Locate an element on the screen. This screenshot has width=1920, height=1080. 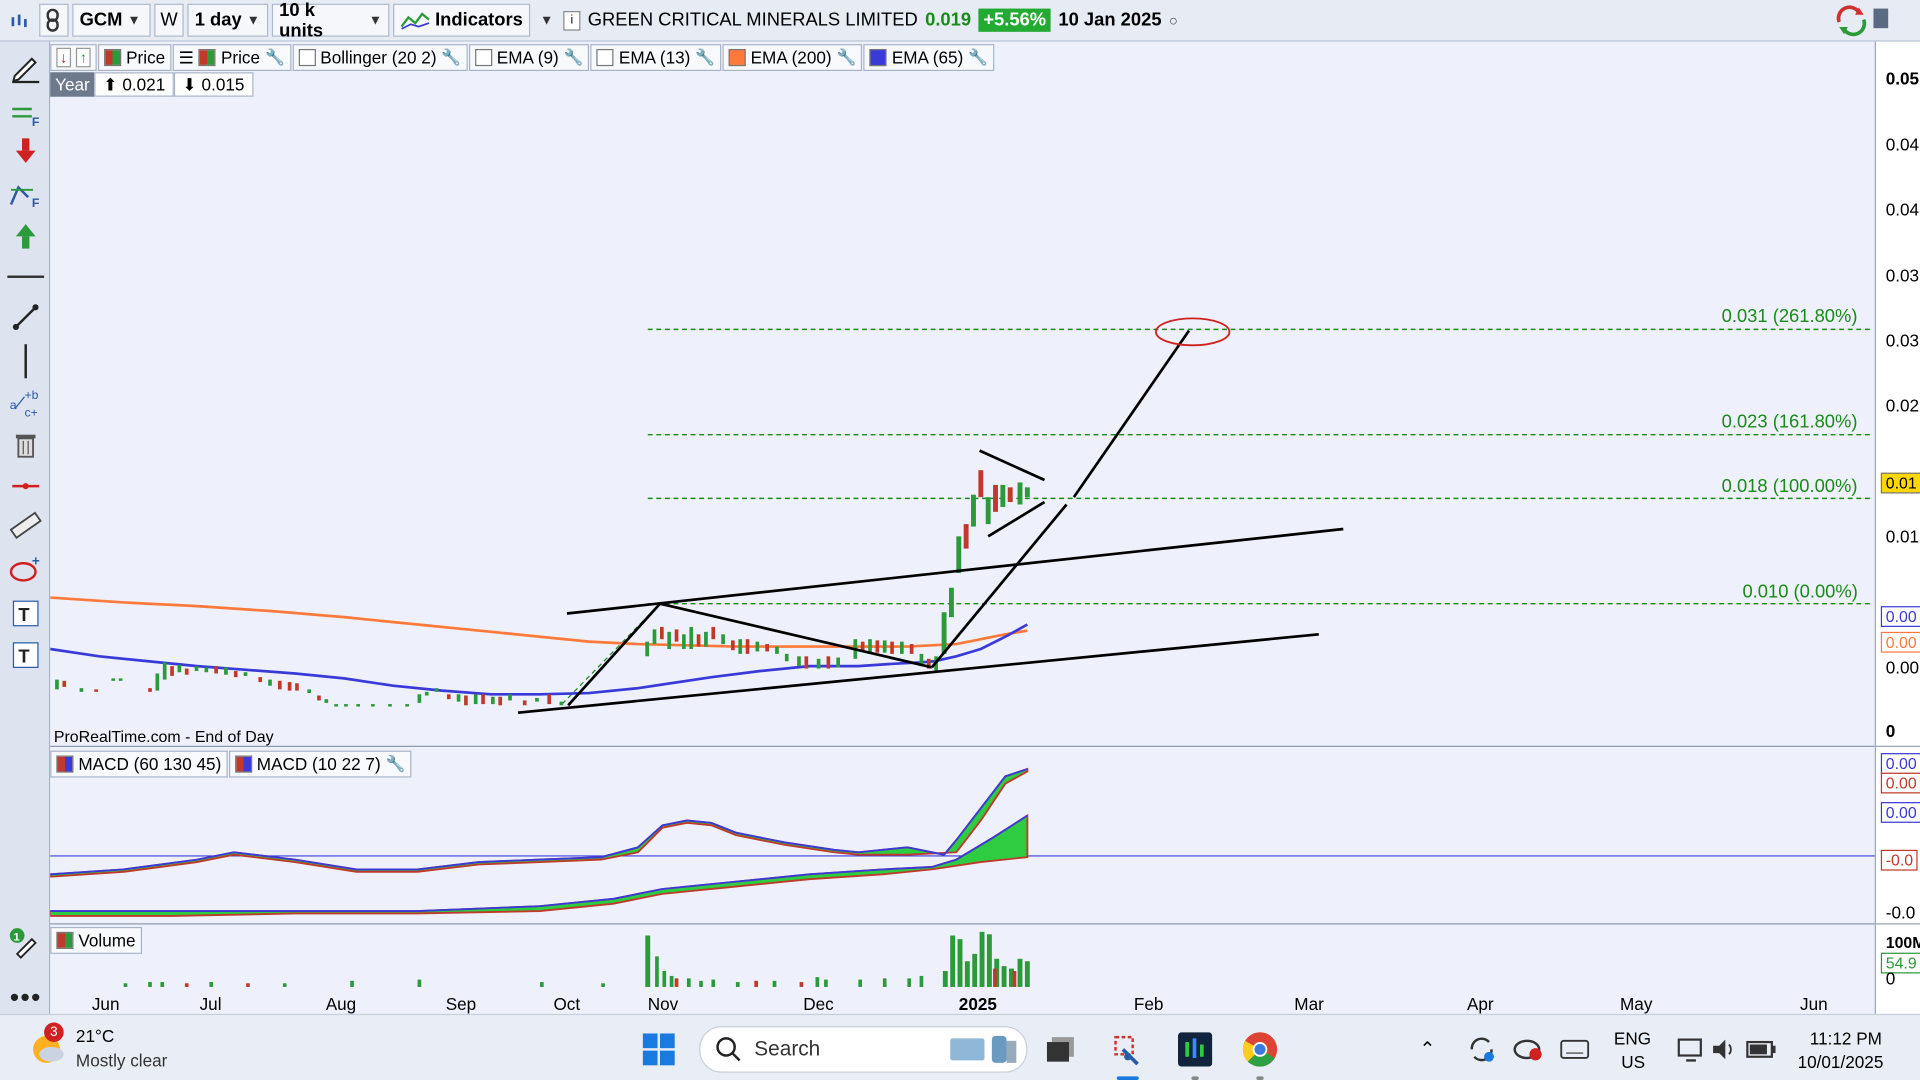
chart-type-icon is located at coordinates (20, 20).